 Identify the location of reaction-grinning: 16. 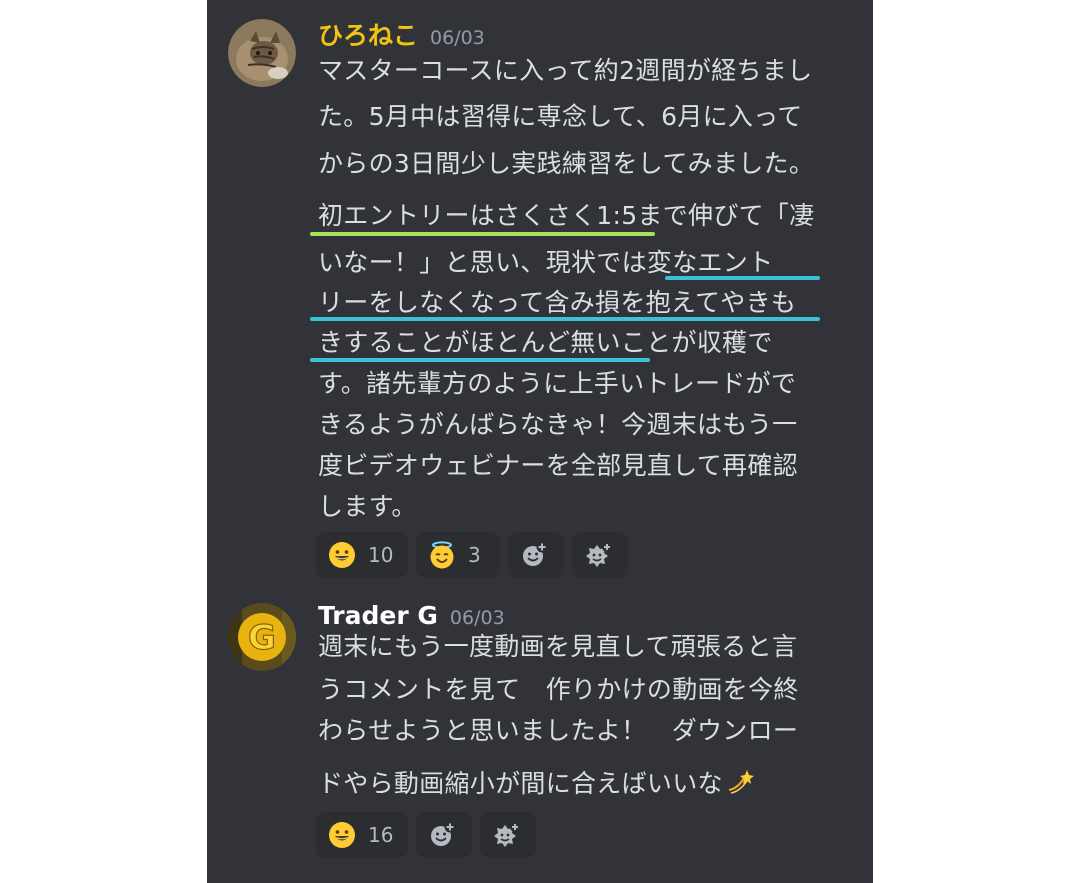
(362, 835).